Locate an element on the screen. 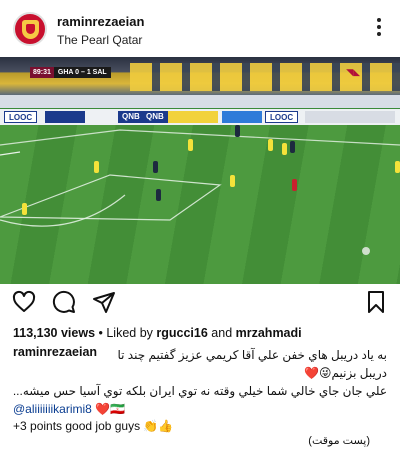 The image size is (400, 458). match-score: GHA 0 – 1 SAL is located at coordinates (82, 72).